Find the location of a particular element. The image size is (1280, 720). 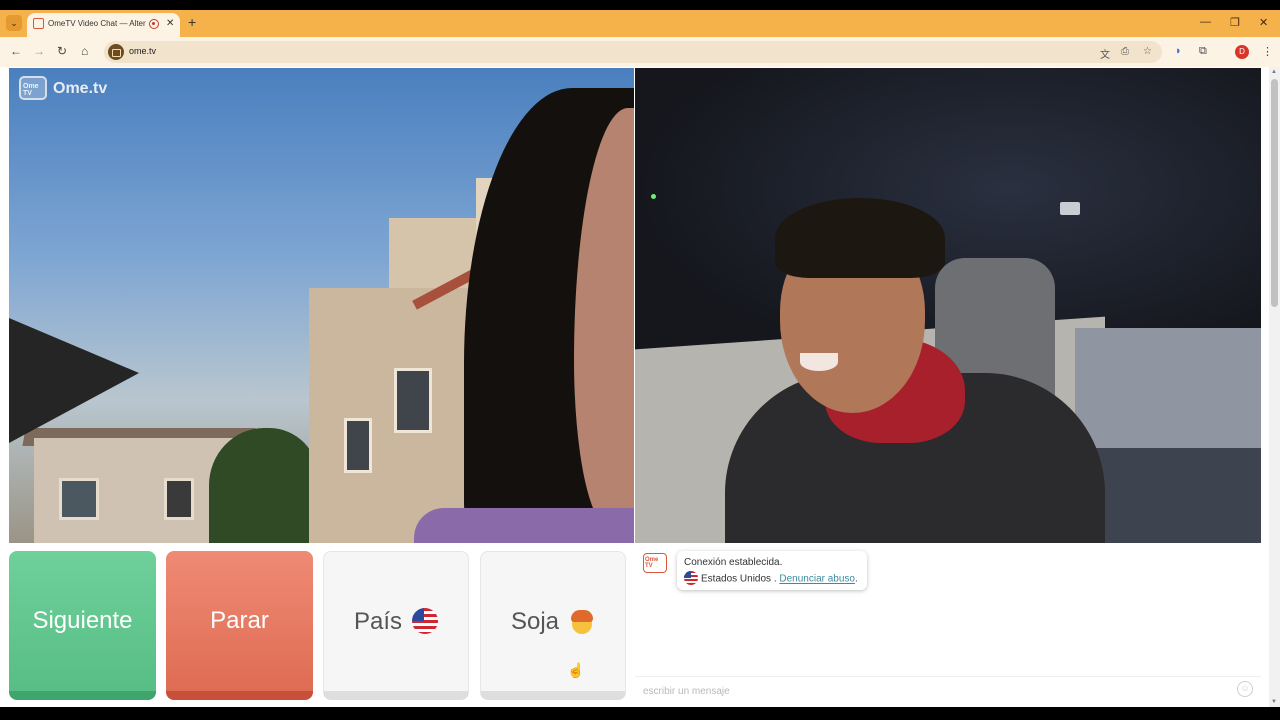

stop-label: Parar is located at coordinates (239, 620).